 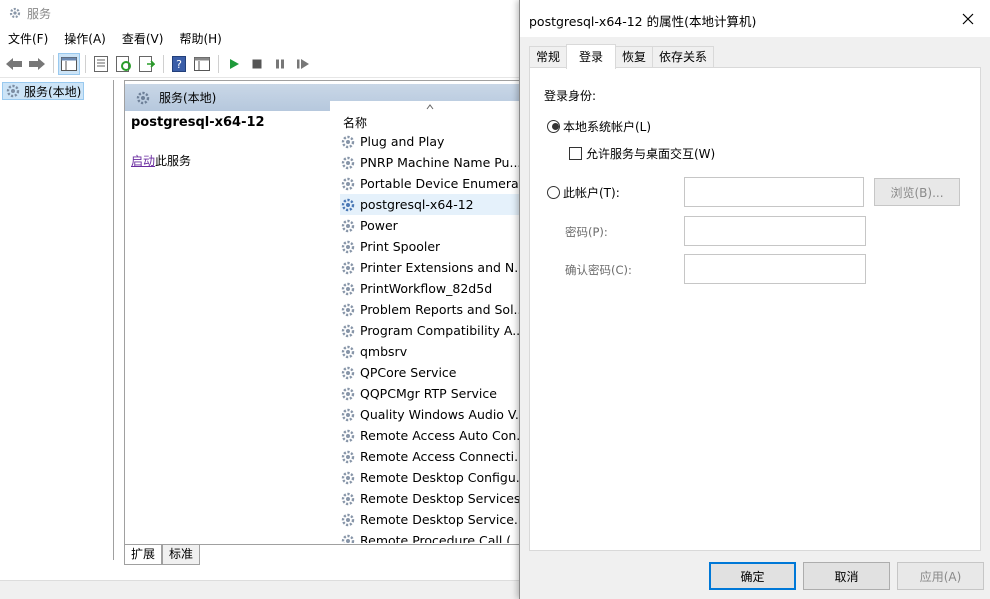 What do you see at coordinates (280, 64) in the screenshot?
I see `pause-service-icon` at bounding box center [280, 64].